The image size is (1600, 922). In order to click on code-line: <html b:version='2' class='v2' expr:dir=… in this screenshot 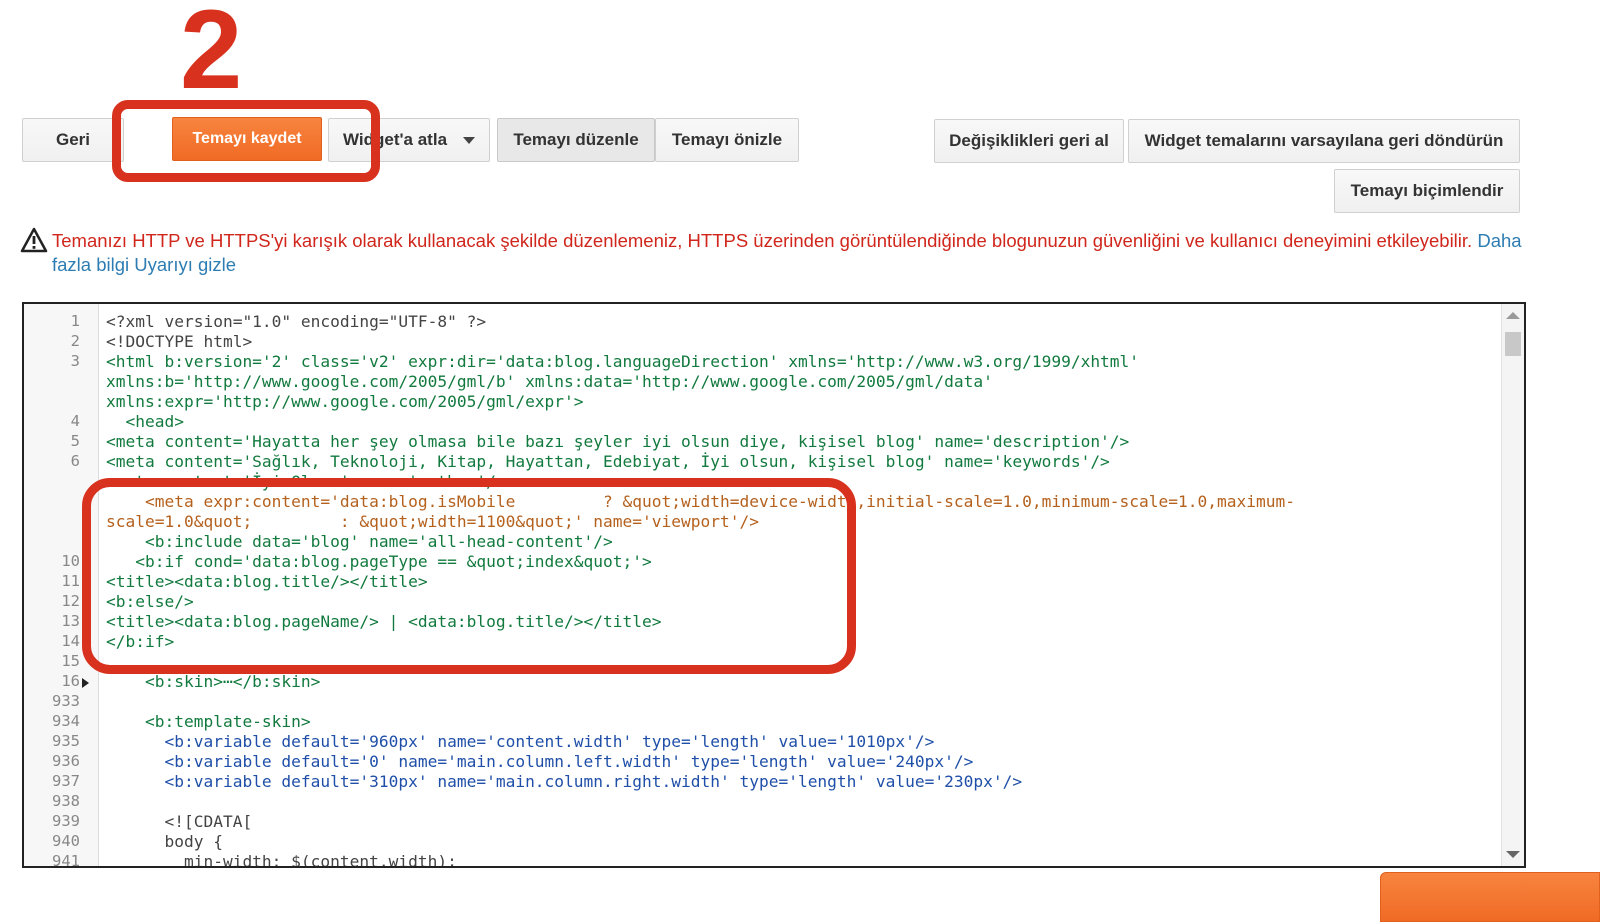, I will do `click(623, 361)`.